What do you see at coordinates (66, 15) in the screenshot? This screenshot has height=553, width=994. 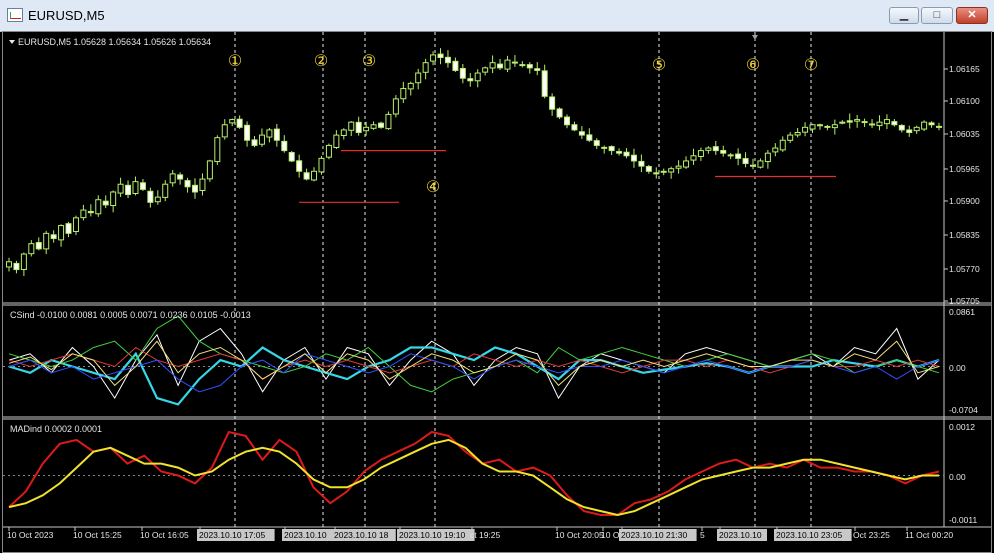 I see `window-title: EURUSD,M5` at bounding box center [66, 15].